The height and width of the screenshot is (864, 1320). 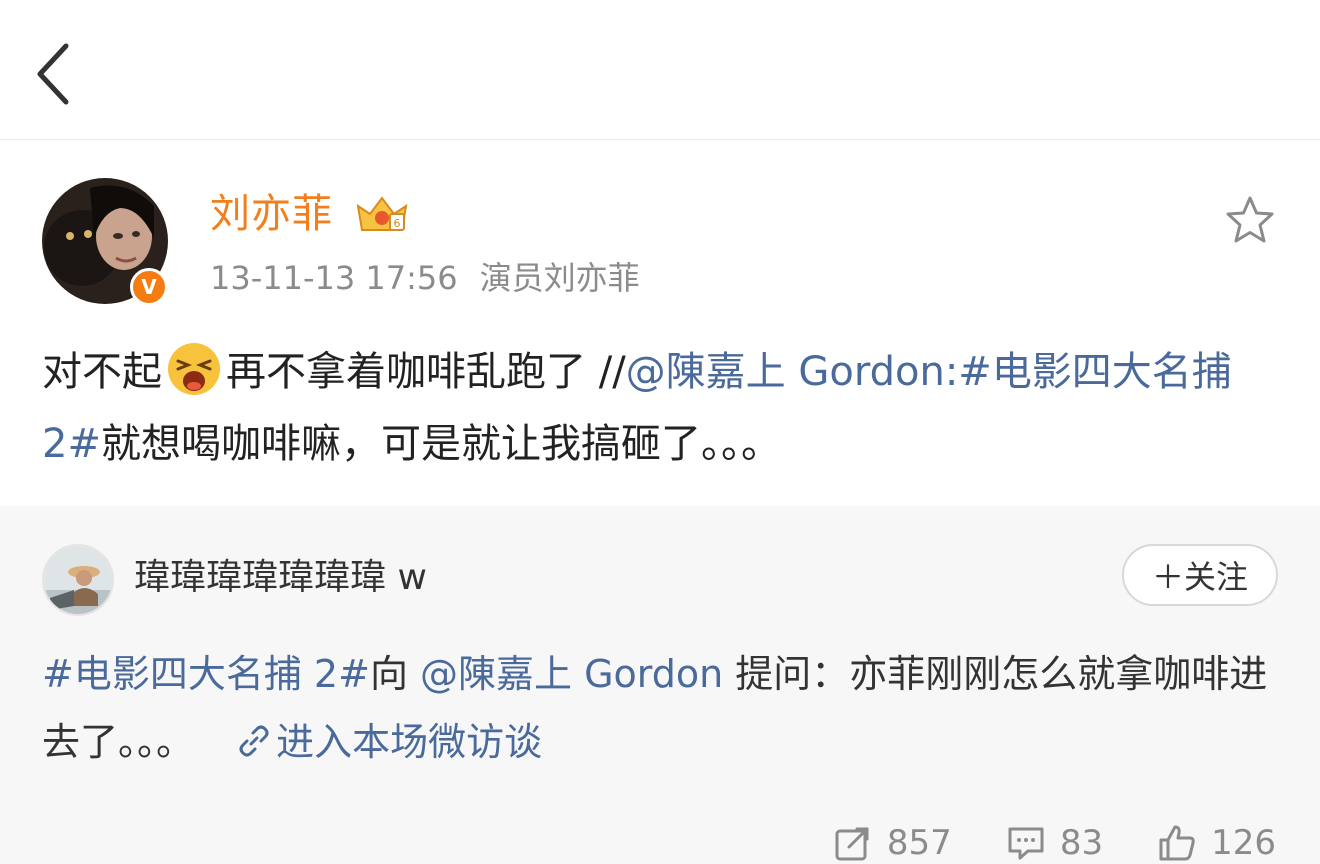 I want to click on mention-link: @陳嘉上 Gordon, so click(x=785, y=372).